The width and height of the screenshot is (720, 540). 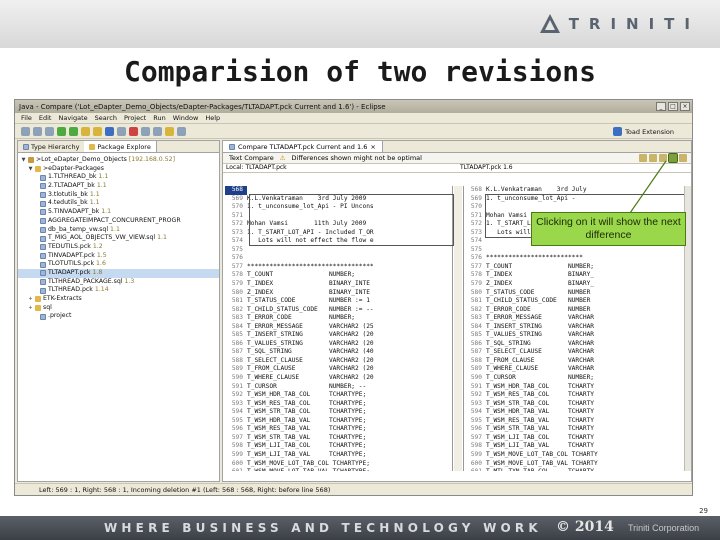 I want to click on tree-file: db_ba_temp_vw.sql 1.1, so click(x=118, y=230).